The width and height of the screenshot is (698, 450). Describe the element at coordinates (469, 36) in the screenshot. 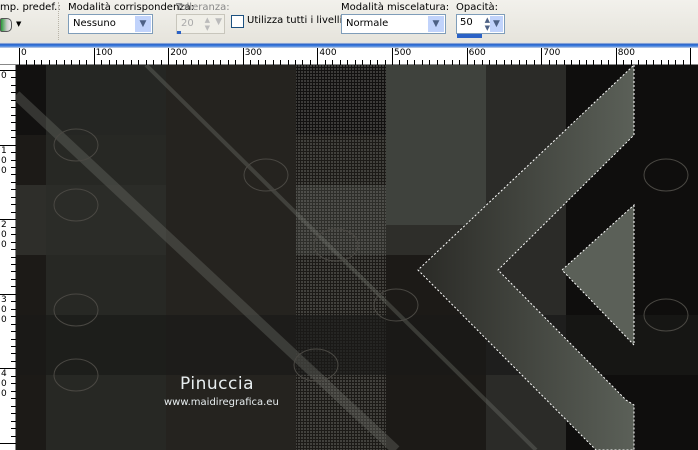

I see `opacity-slider` at that location.